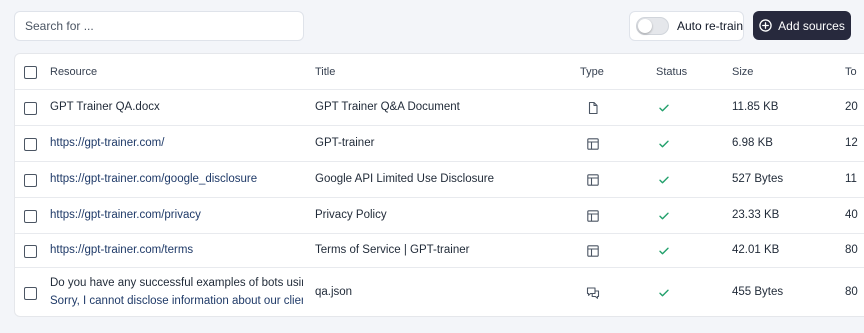  What do you see at coordinates (351, 215) in the screenshot?
I see `resource-title: Privacy Policy` at bounding box center [351, 215].